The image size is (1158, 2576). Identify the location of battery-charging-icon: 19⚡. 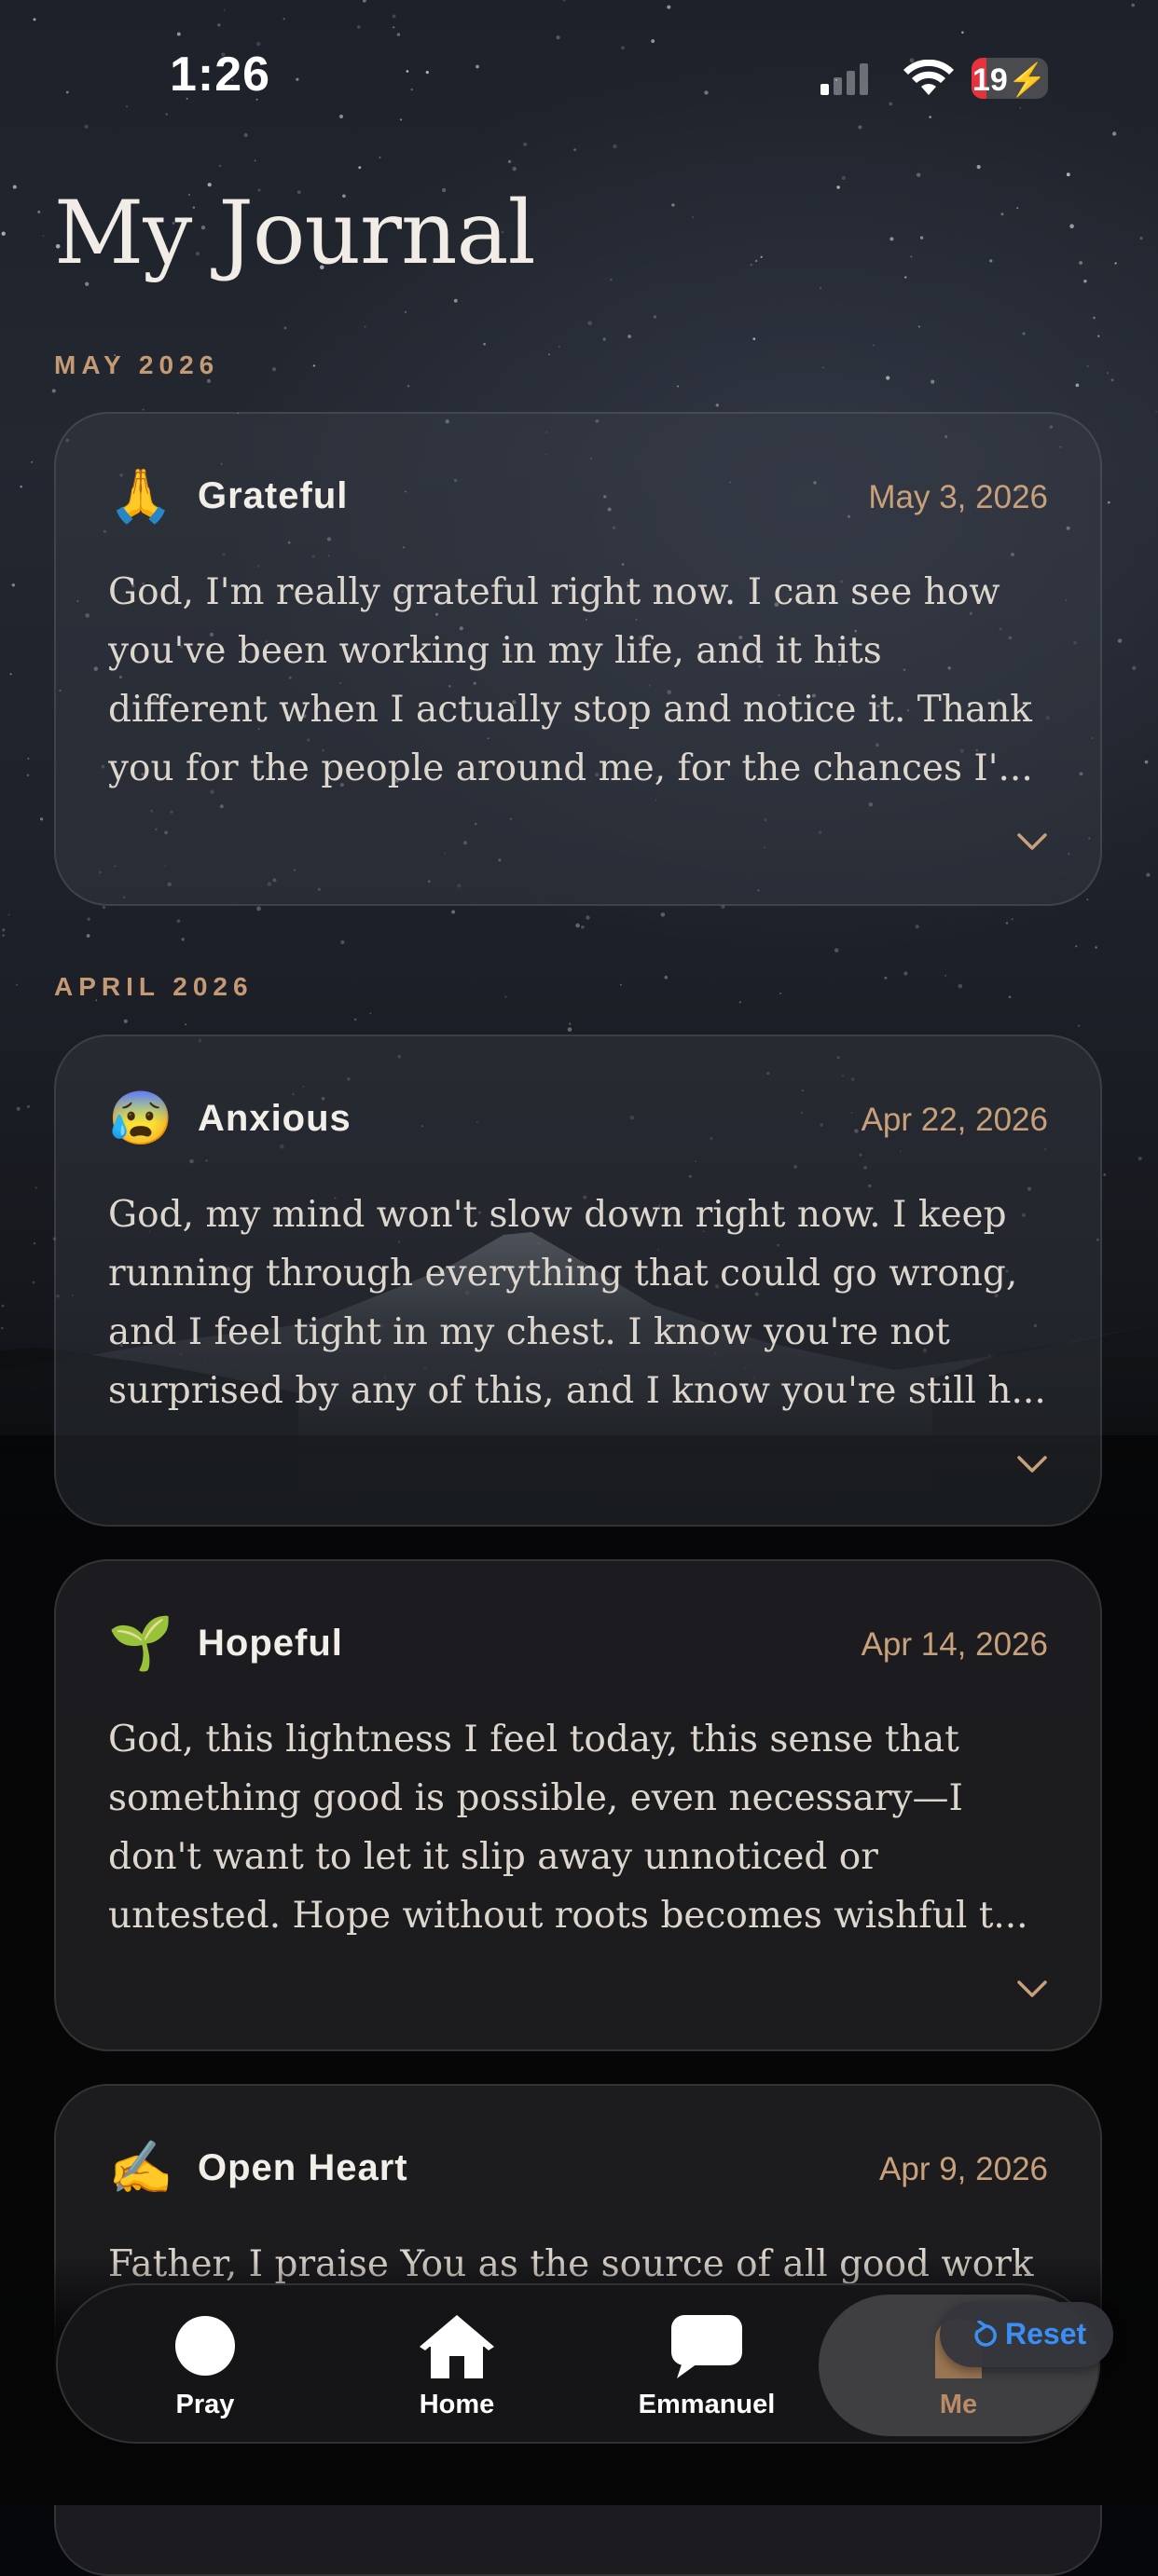
(1010, 78).